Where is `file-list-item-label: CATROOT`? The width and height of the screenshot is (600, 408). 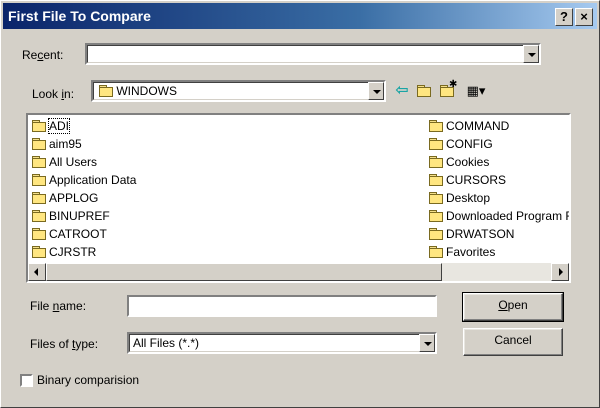 file-list-item-label: CATROOT is located at coordinates (78, 234).